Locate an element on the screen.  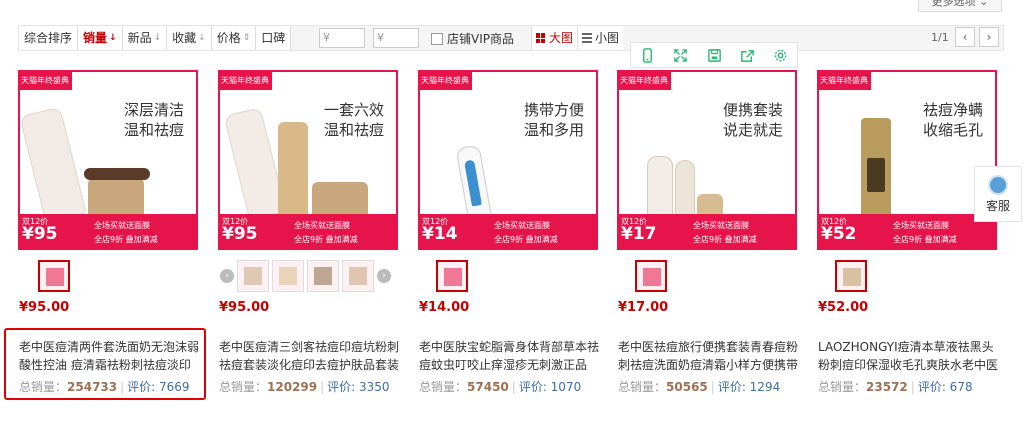
list-icon is located at coordinates (587, 38).